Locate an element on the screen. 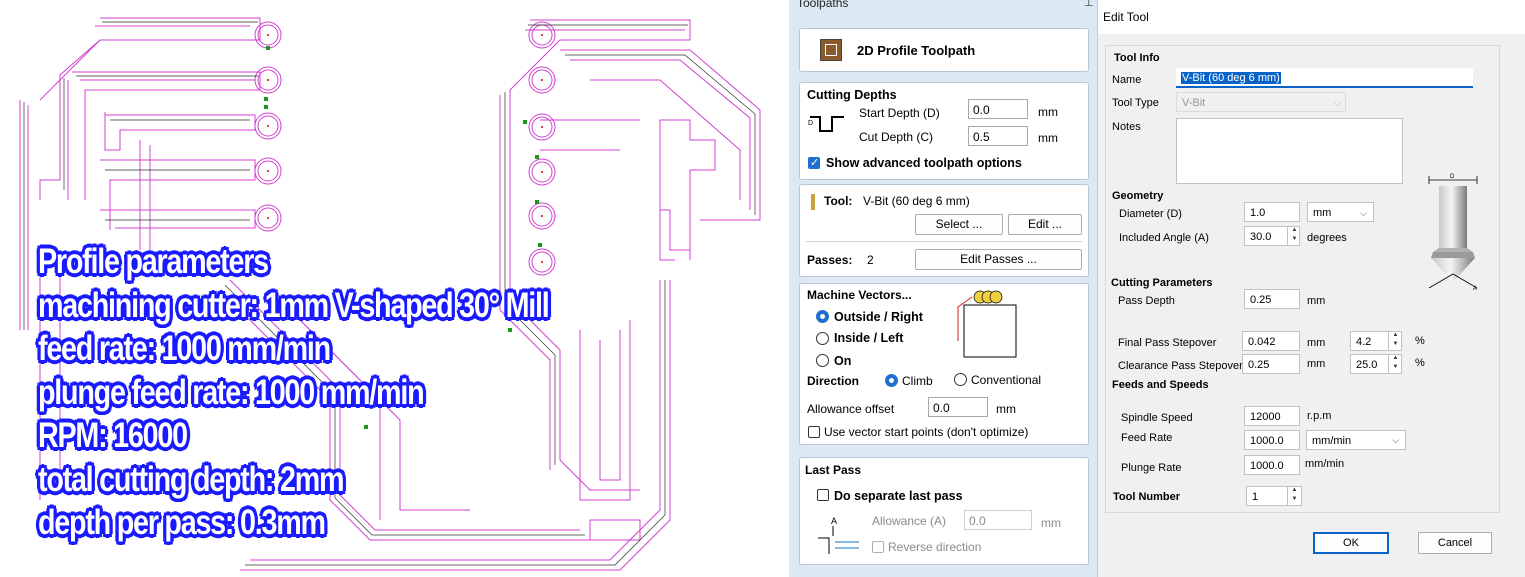  geometry-heading: Geometry is located at coordinates (1138, 196).